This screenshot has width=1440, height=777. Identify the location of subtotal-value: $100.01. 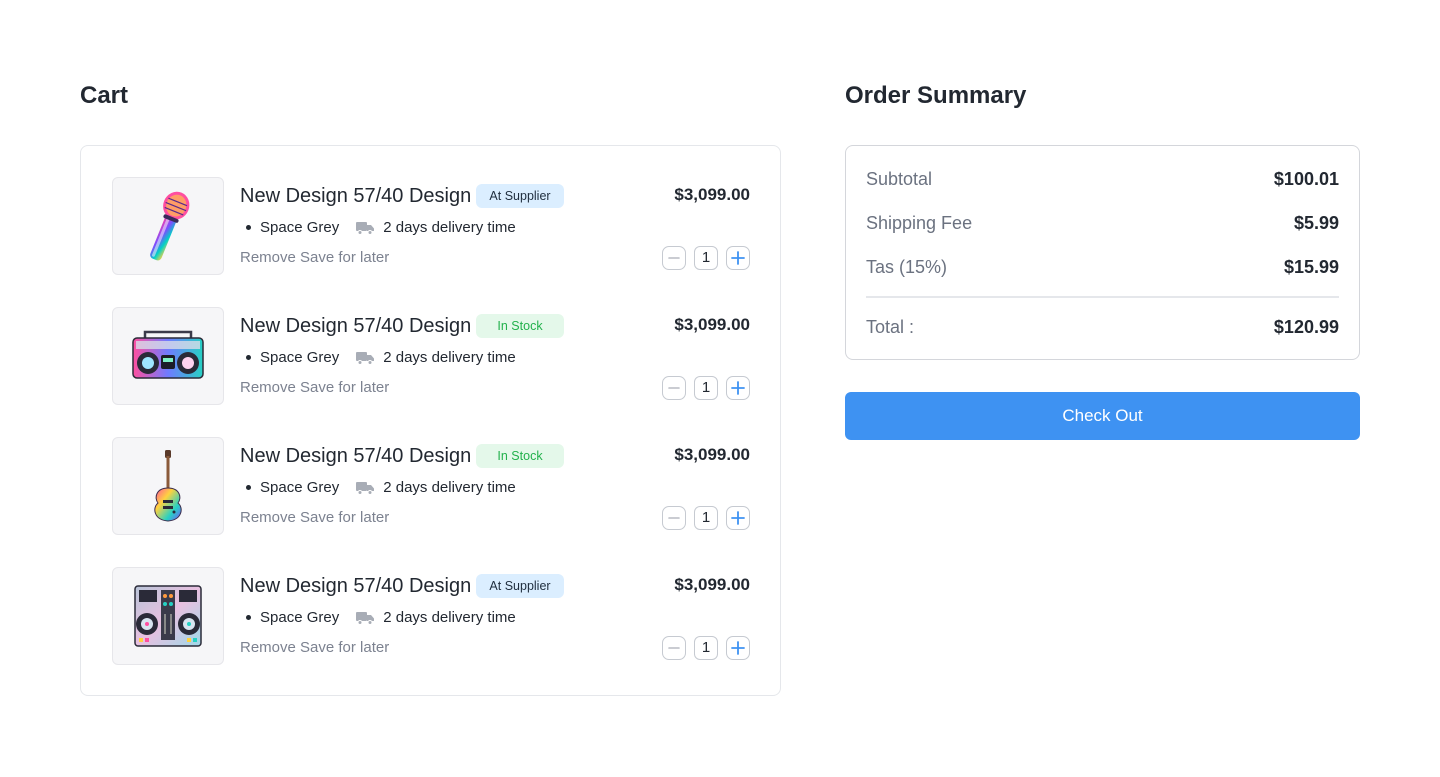
(1306, 179).